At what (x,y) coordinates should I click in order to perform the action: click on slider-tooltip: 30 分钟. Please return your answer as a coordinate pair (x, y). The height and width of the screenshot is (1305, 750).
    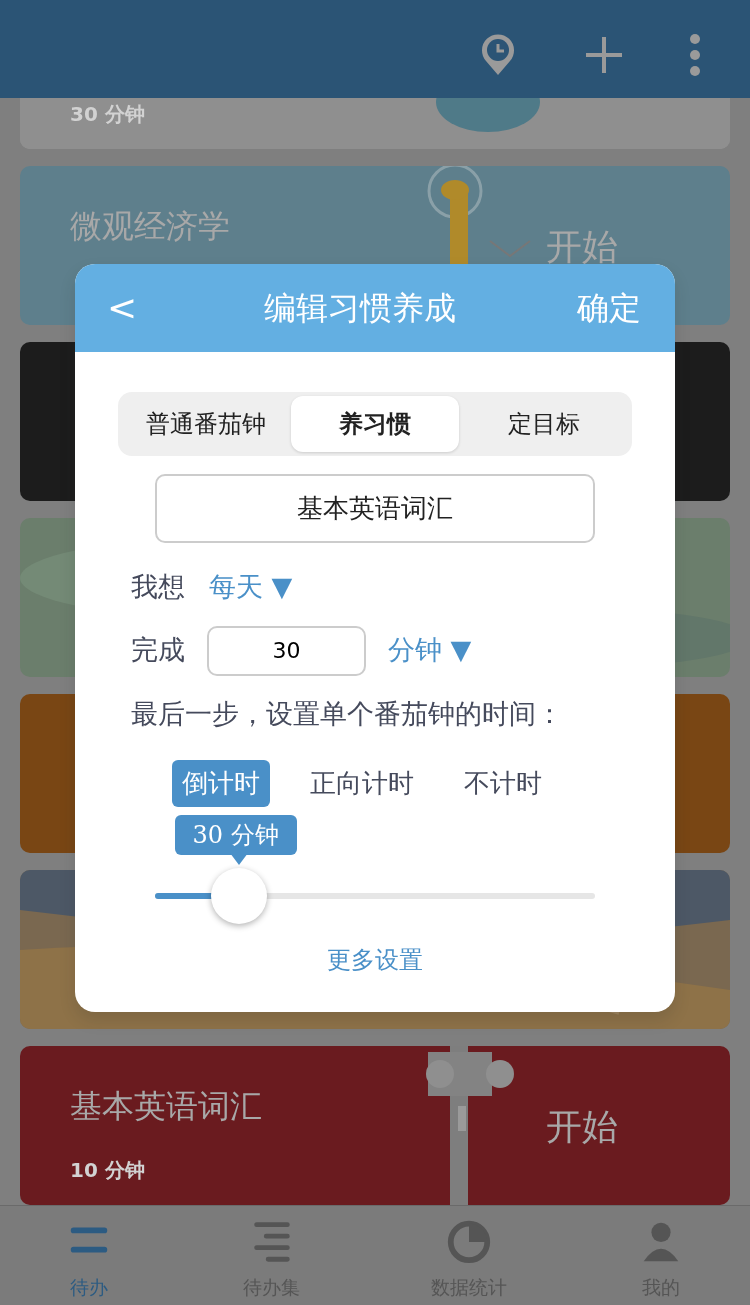
    Looking at the image, I should click on (235, 835).